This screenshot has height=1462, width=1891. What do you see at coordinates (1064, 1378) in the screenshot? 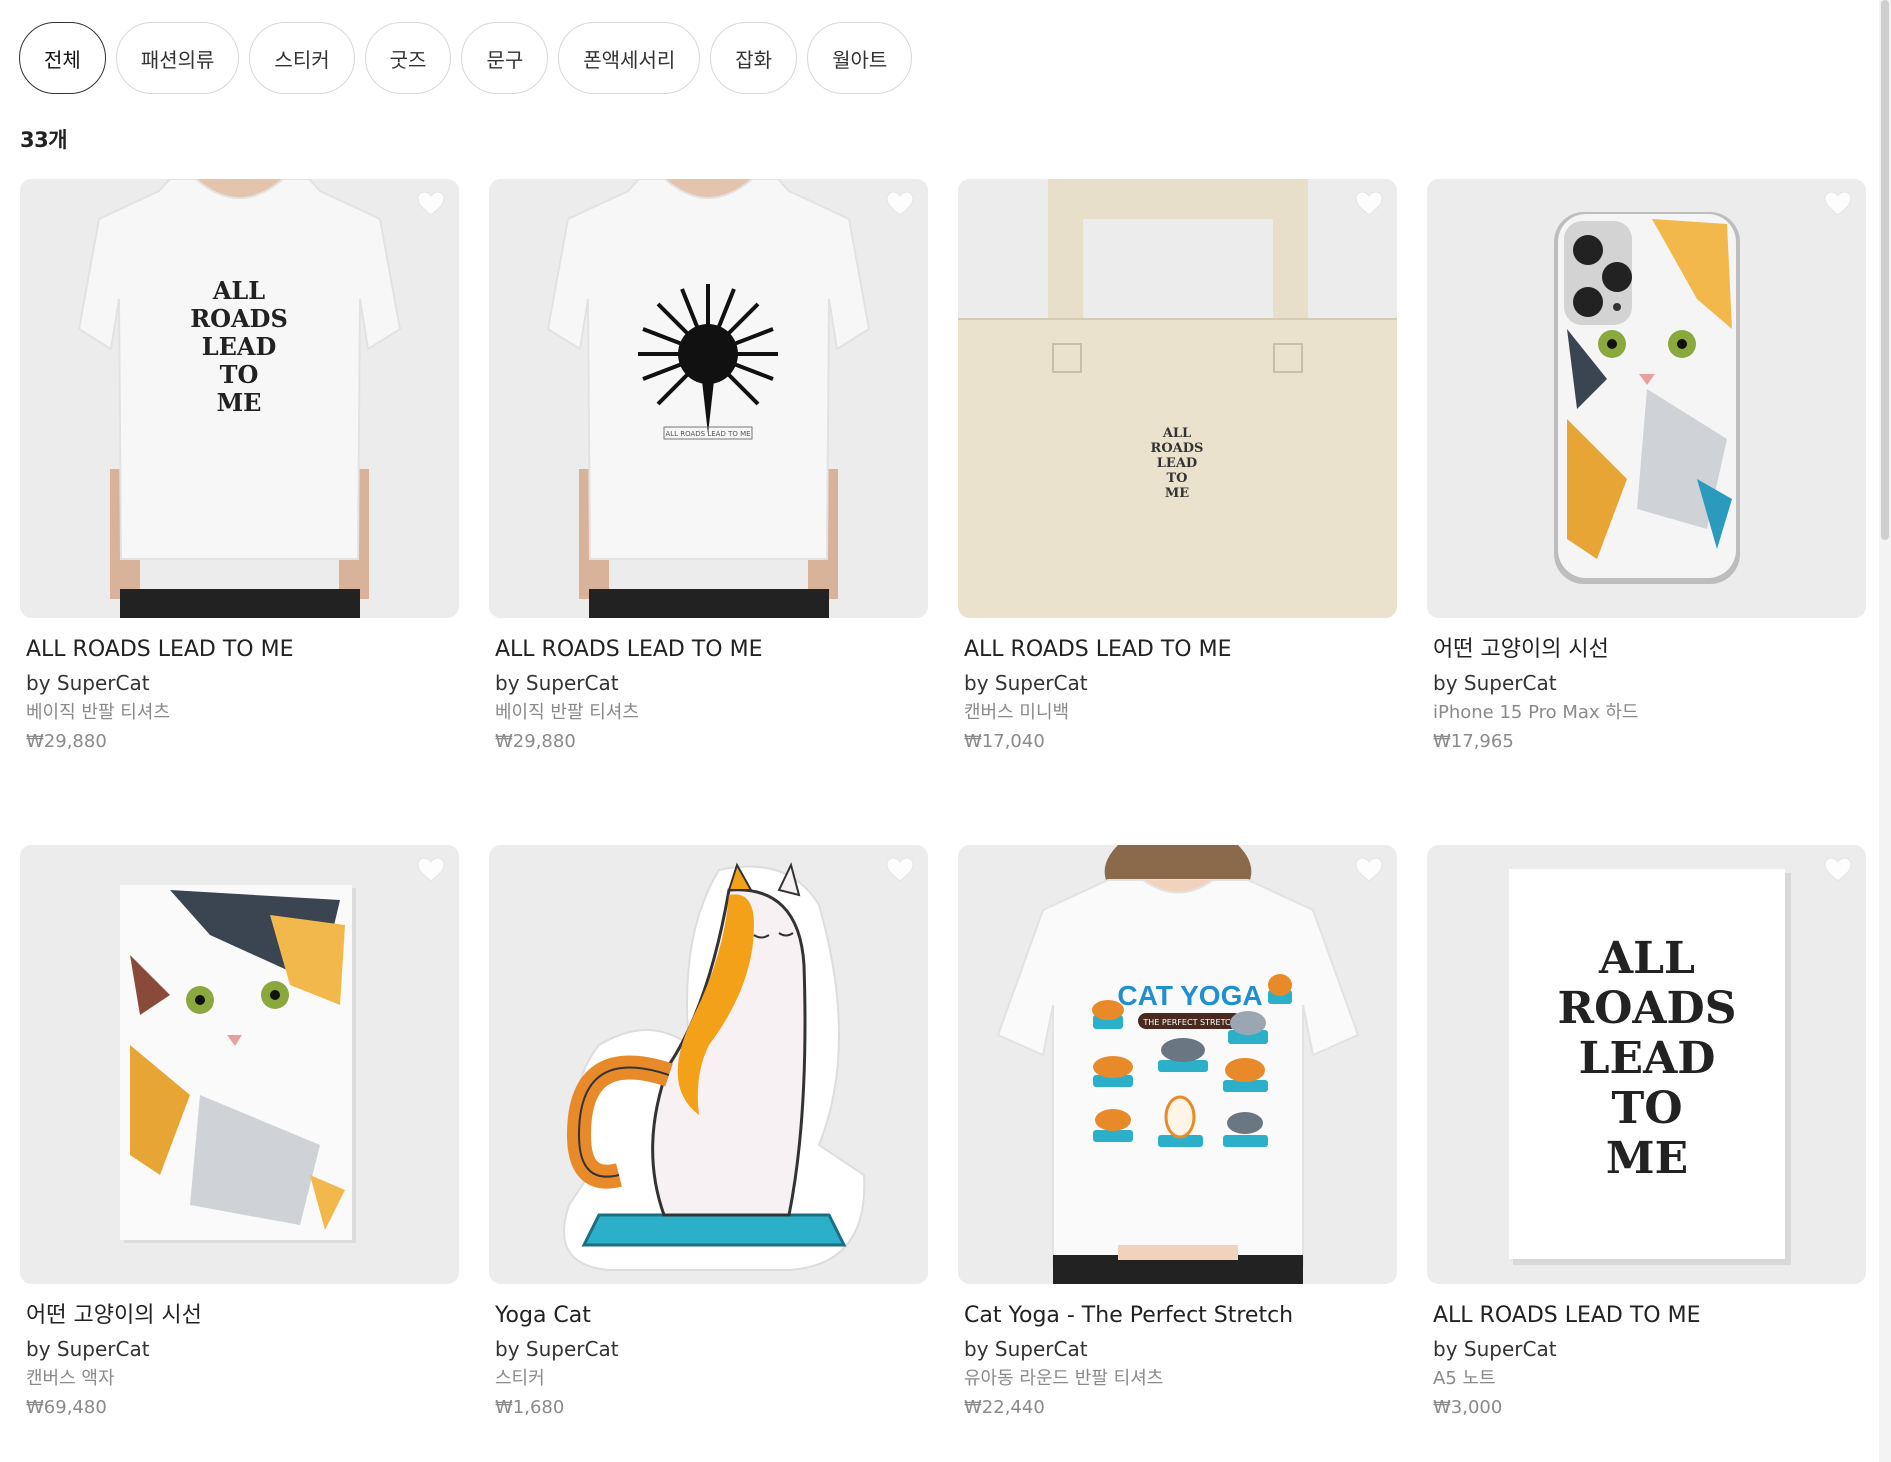
I see `product-type: 유아동 라운드 반팔 티셔츠` at bounding box center [1064, 1378].